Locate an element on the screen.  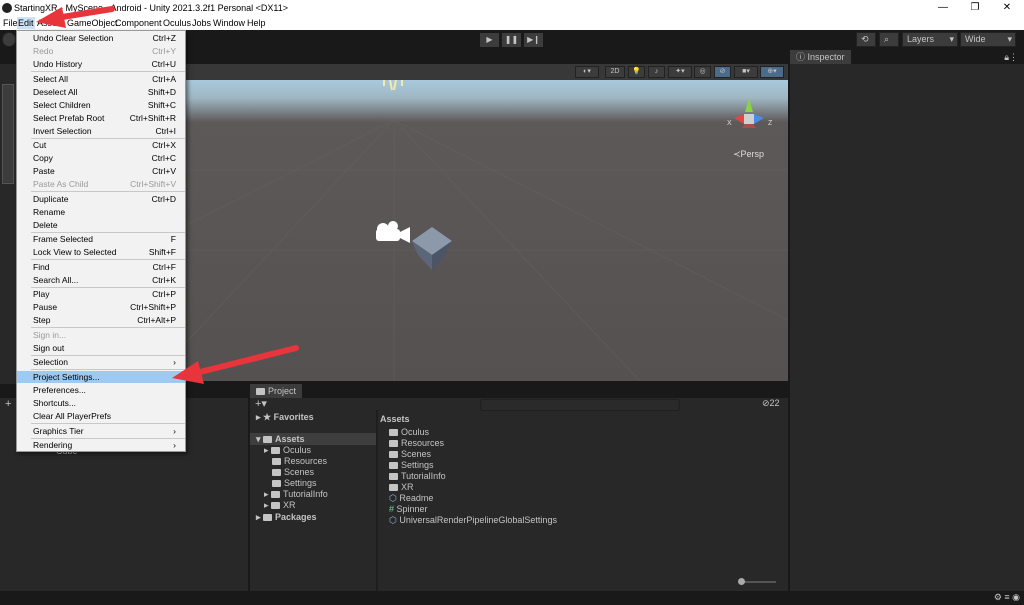
menu-item-search-all: Search All... Ctrl+K is located at coordinates (101, 280).